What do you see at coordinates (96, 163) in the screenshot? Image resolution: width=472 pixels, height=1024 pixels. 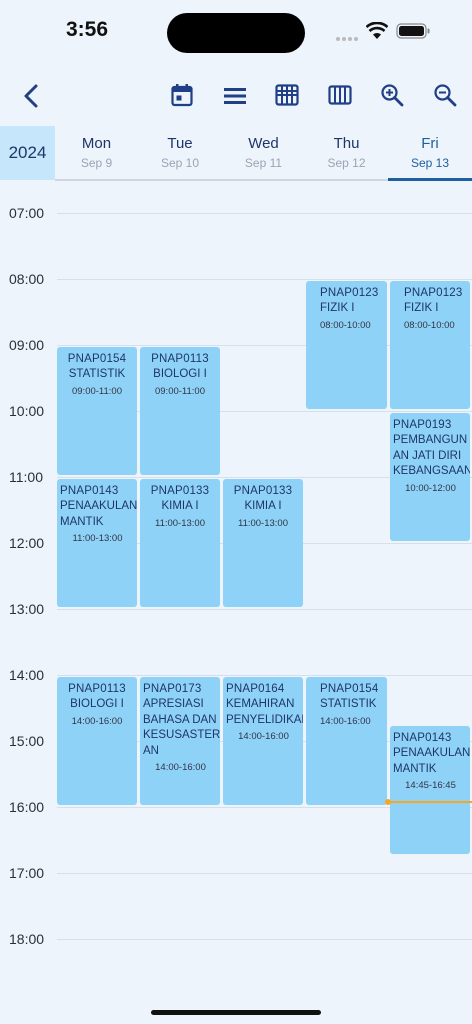 I see `day-date: Sep 9` at bounding box center [96, 163].